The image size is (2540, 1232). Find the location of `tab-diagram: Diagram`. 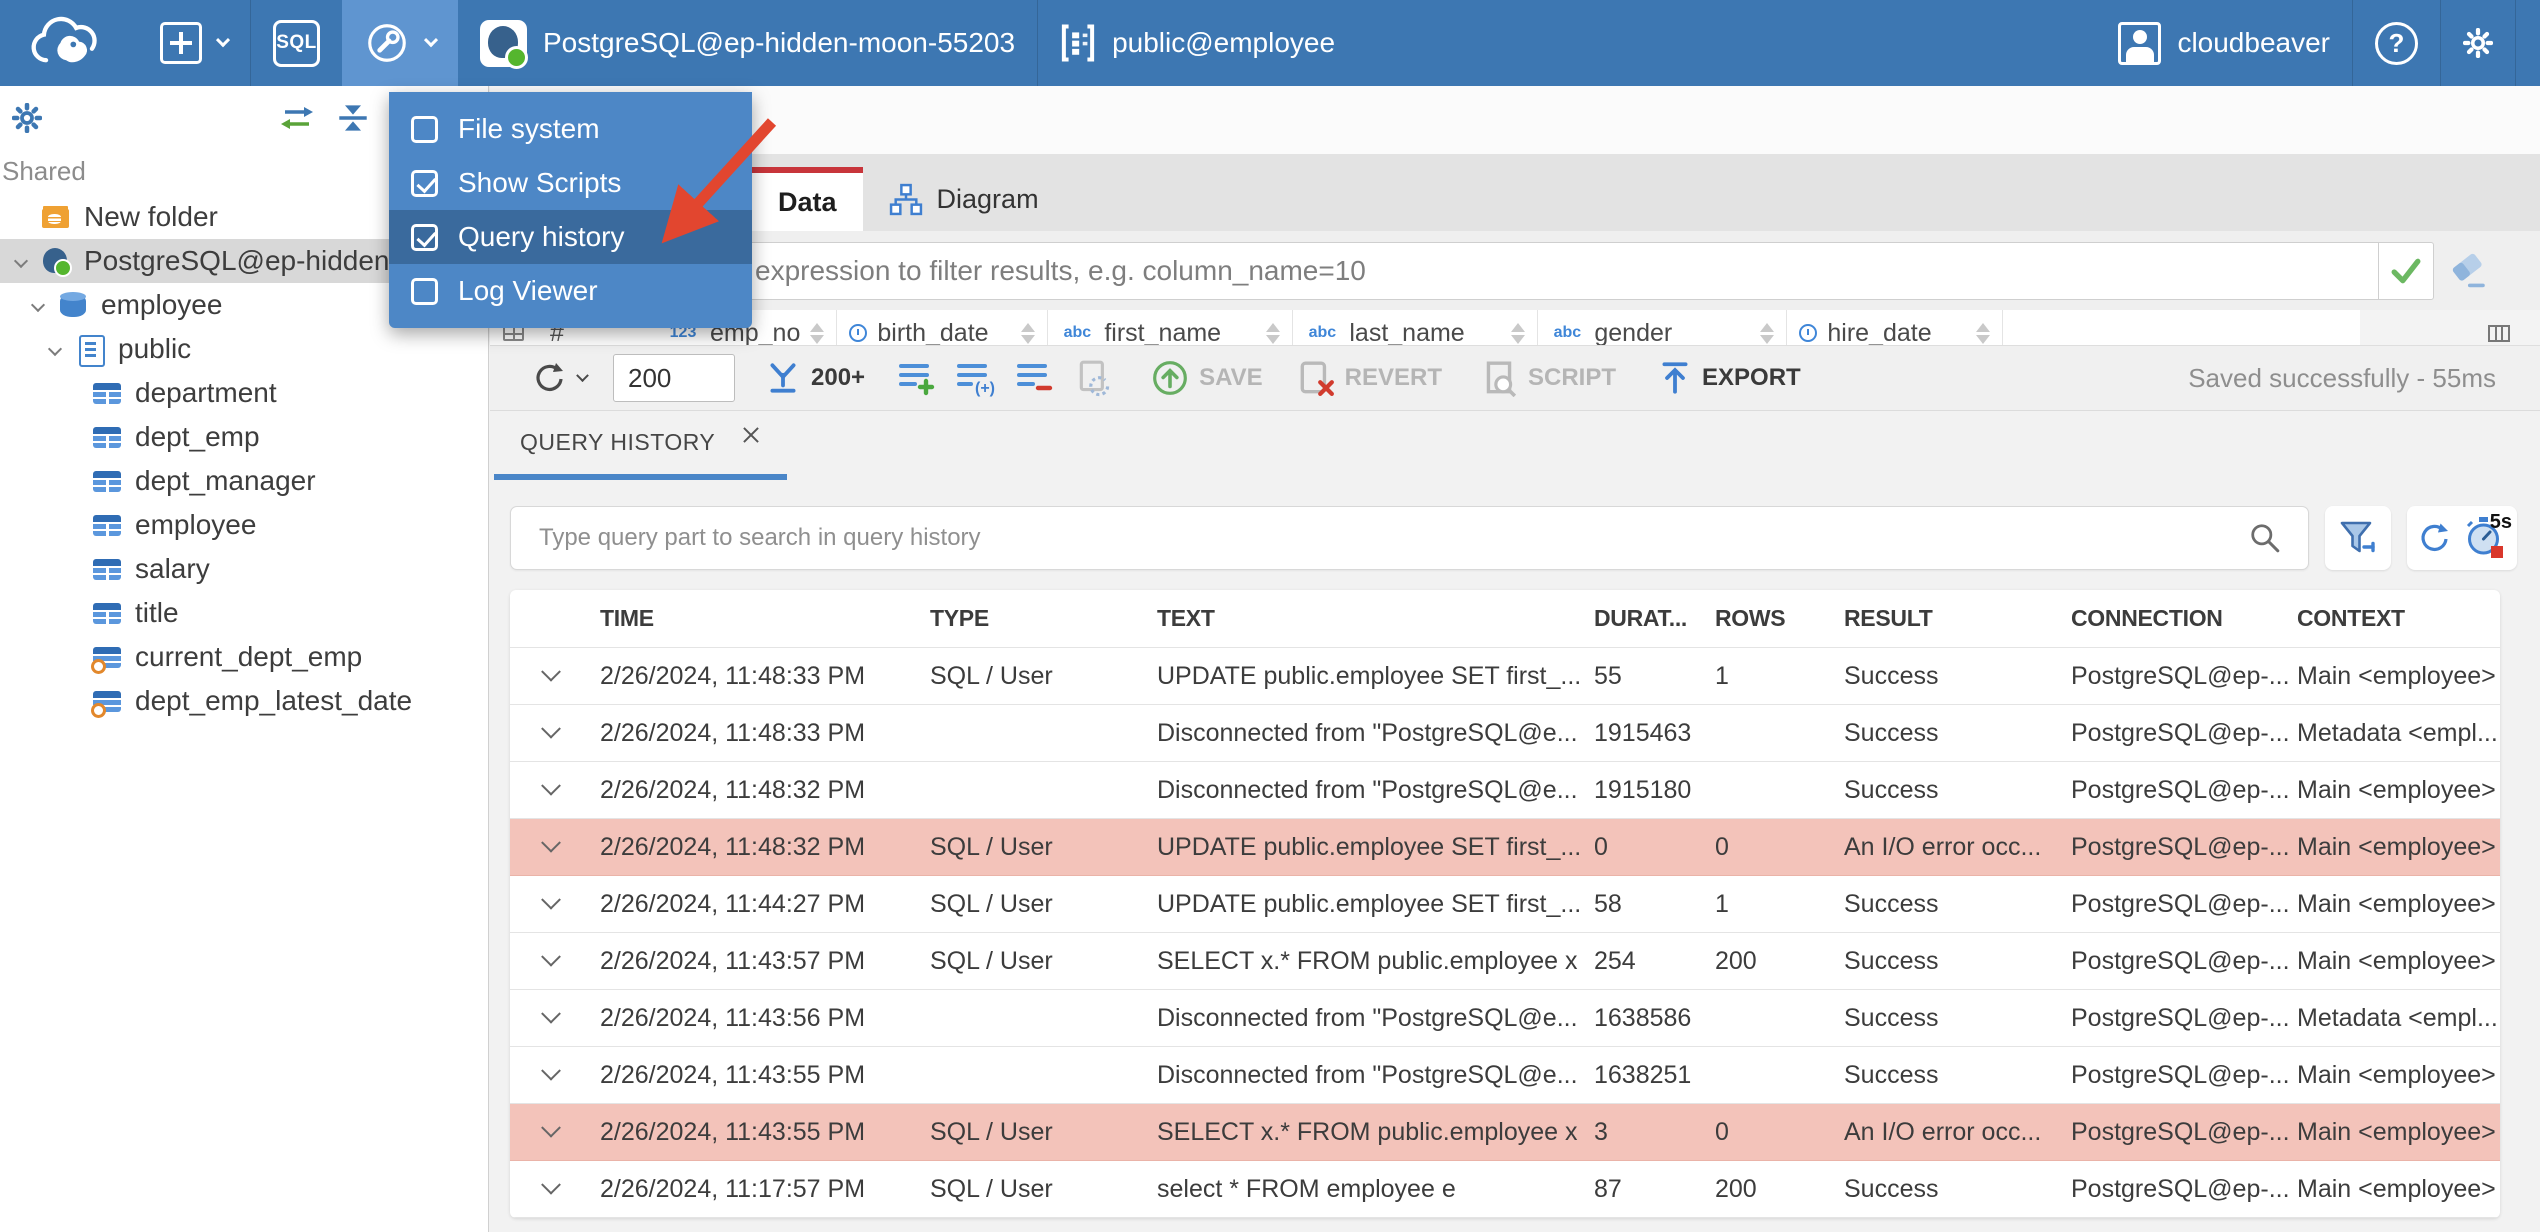

tab-diagram: Diagram is located at coordinates (964, 199).